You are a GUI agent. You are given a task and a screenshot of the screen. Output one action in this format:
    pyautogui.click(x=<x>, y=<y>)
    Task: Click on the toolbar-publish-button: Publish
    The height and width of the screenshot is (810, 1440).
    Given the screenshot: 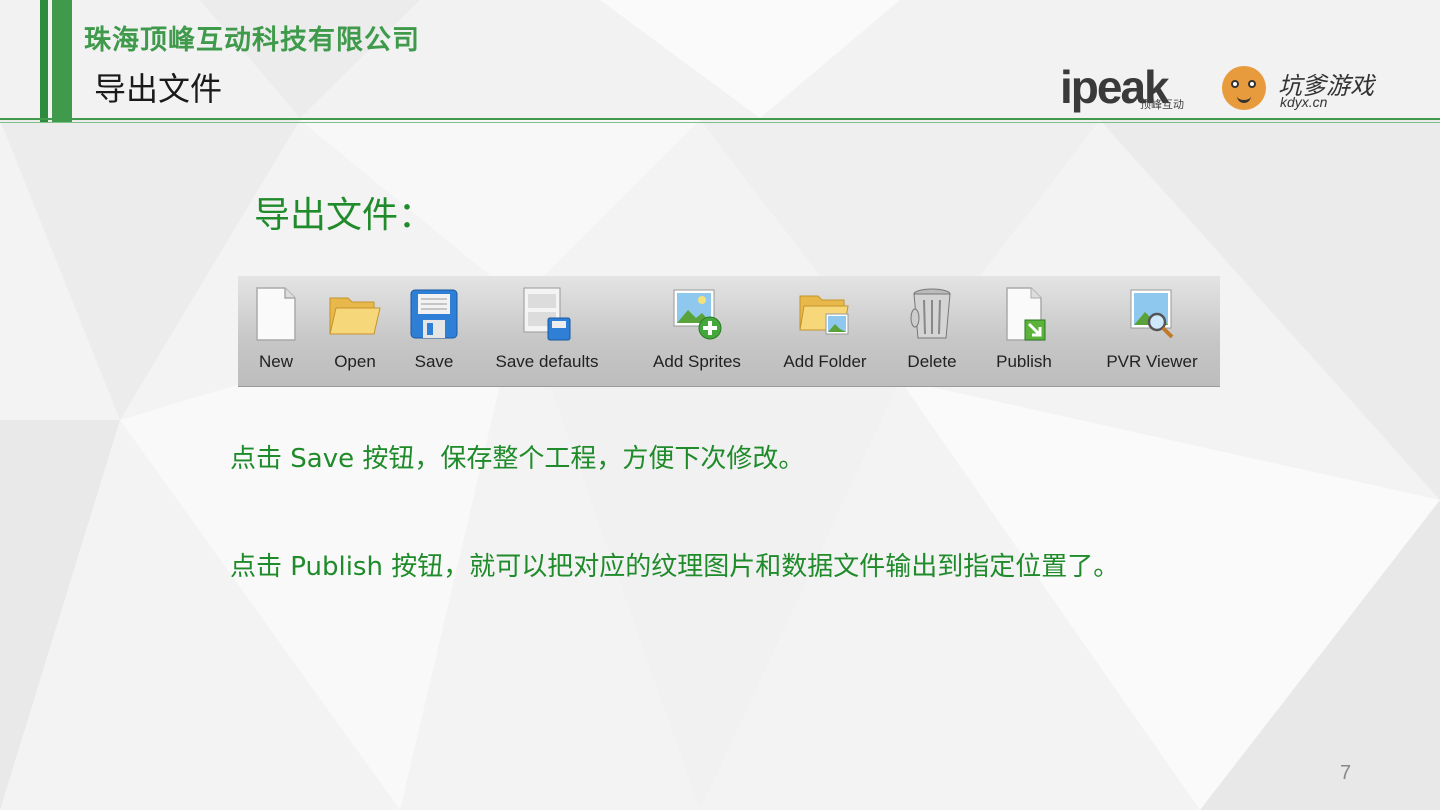 What is the action you would take?
    pyautogui.click(x=1024, y=331)
    